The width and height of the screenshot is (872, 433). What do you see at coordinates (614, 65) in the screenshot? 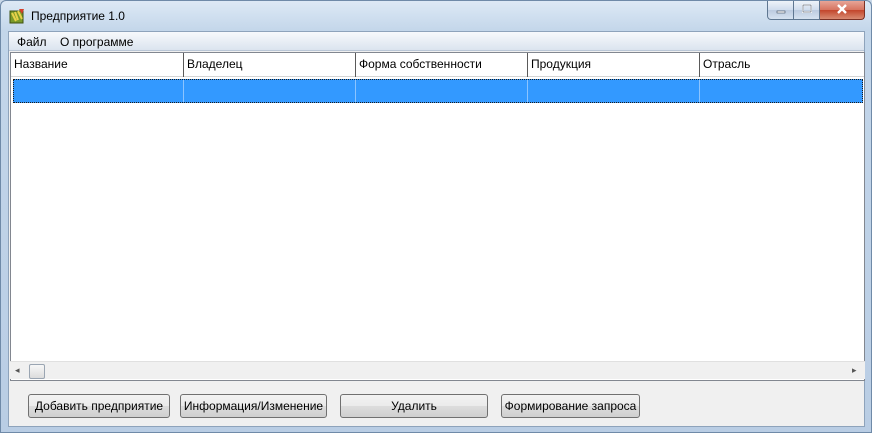
I see `column-header-products: Продукция` at bounding box center [614, 65].